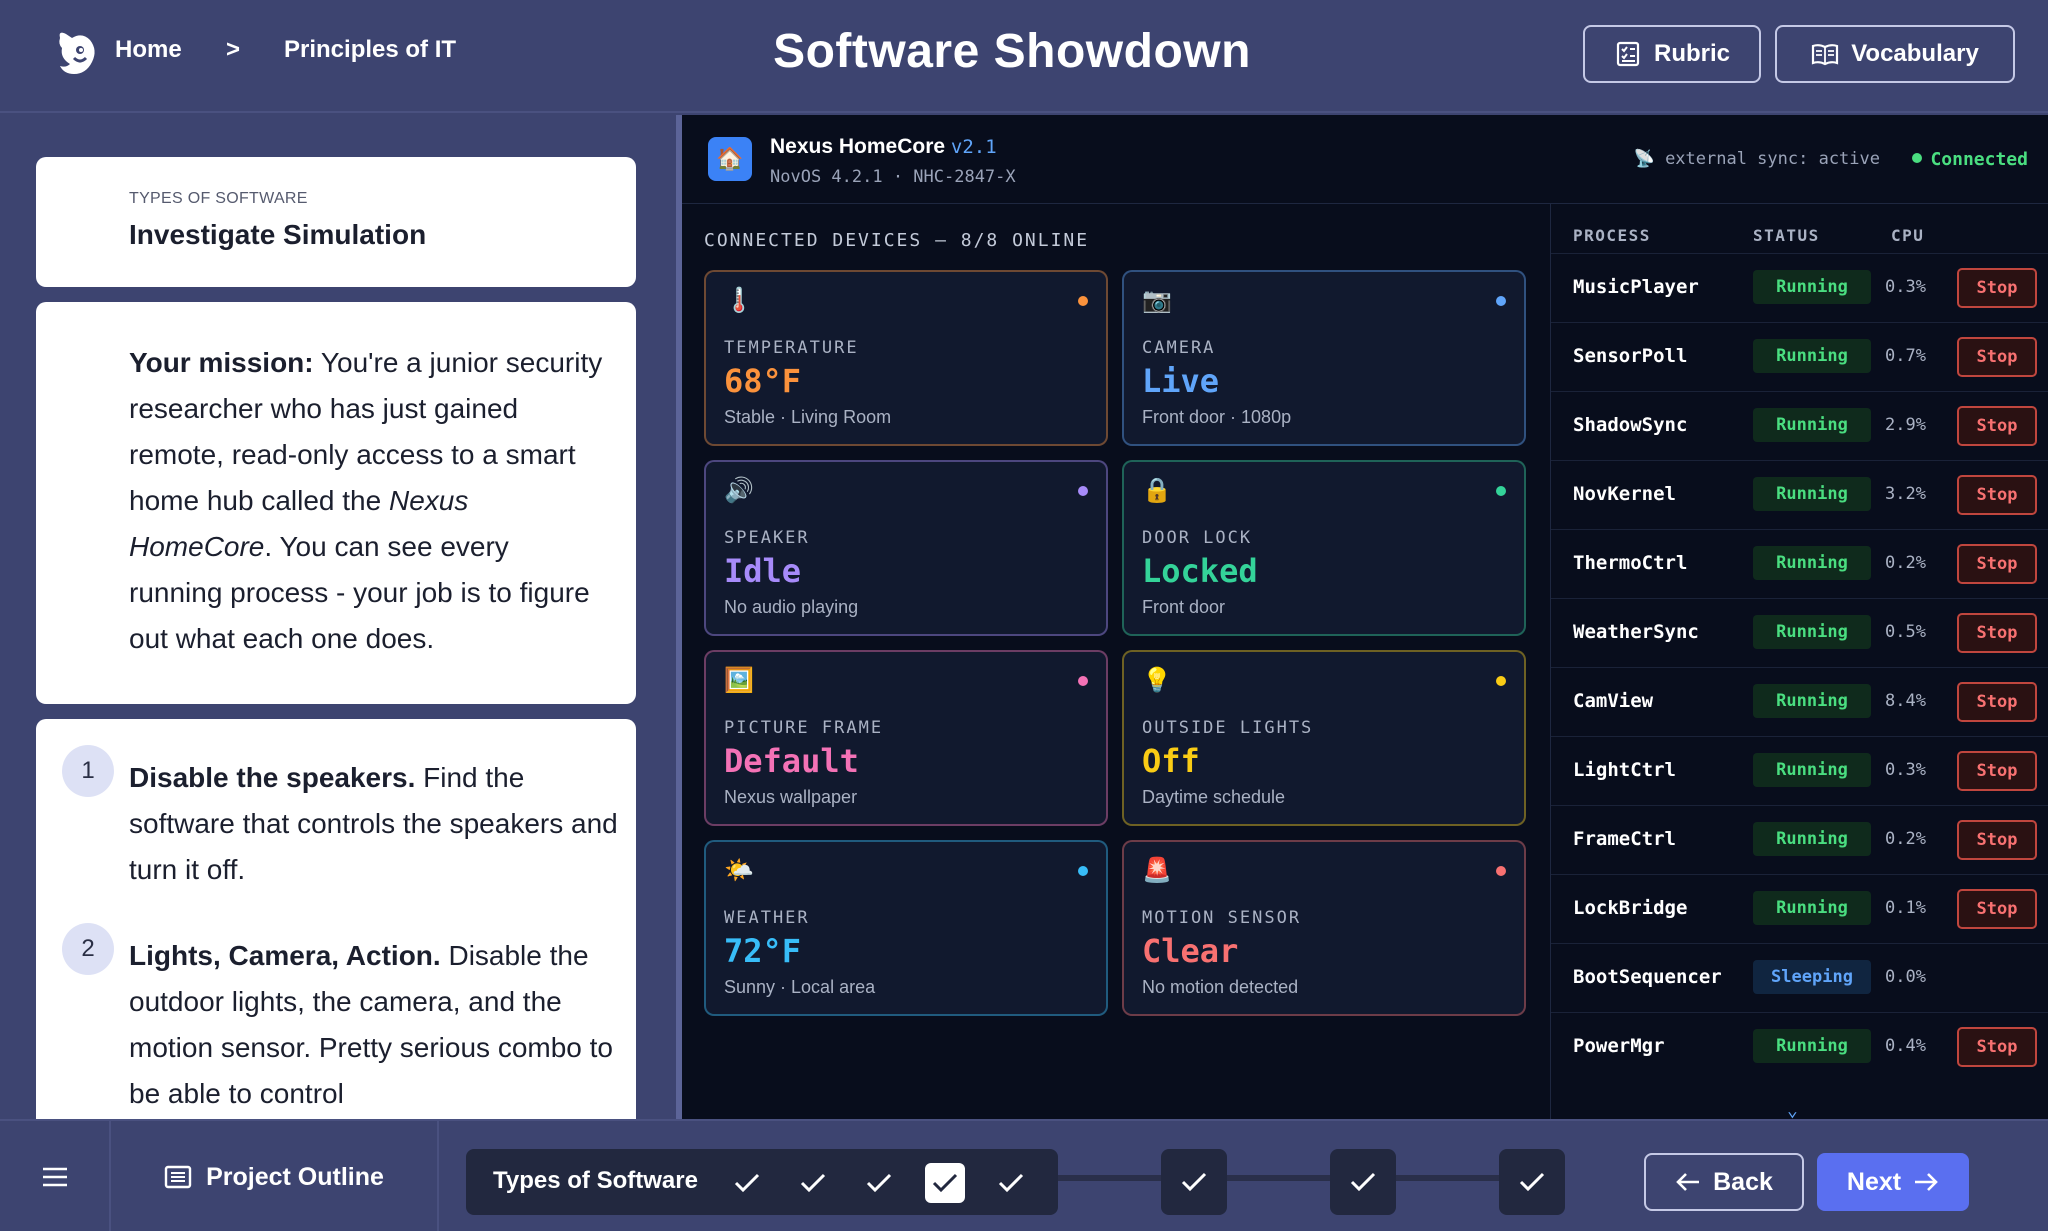  What do you see at coordinates (1979, 159) in the screenshot?
I see `connection-label: Connected` at bounding box center [1979, 159].